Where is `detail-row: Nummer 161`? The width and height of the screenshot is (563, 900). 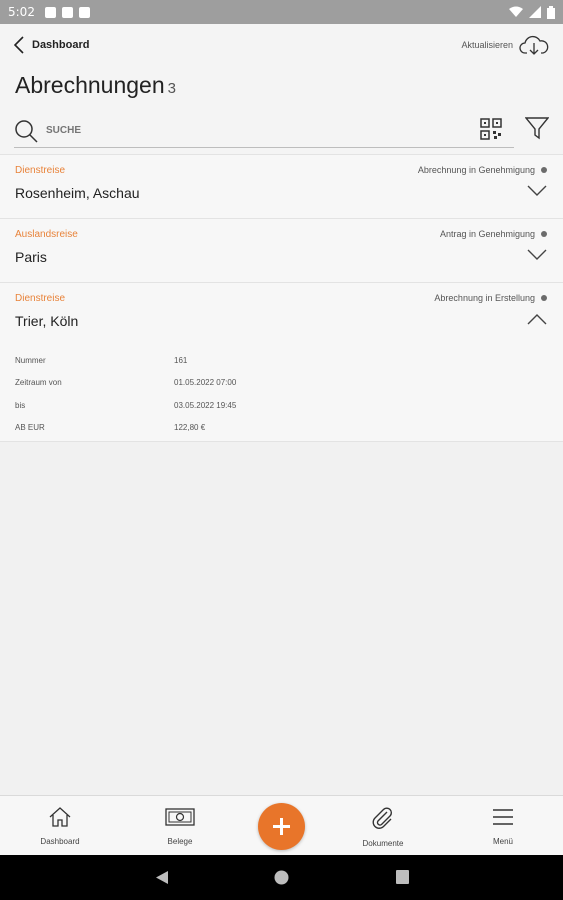 detail-row: Nummer 161 is located at coordinates (165, 360).